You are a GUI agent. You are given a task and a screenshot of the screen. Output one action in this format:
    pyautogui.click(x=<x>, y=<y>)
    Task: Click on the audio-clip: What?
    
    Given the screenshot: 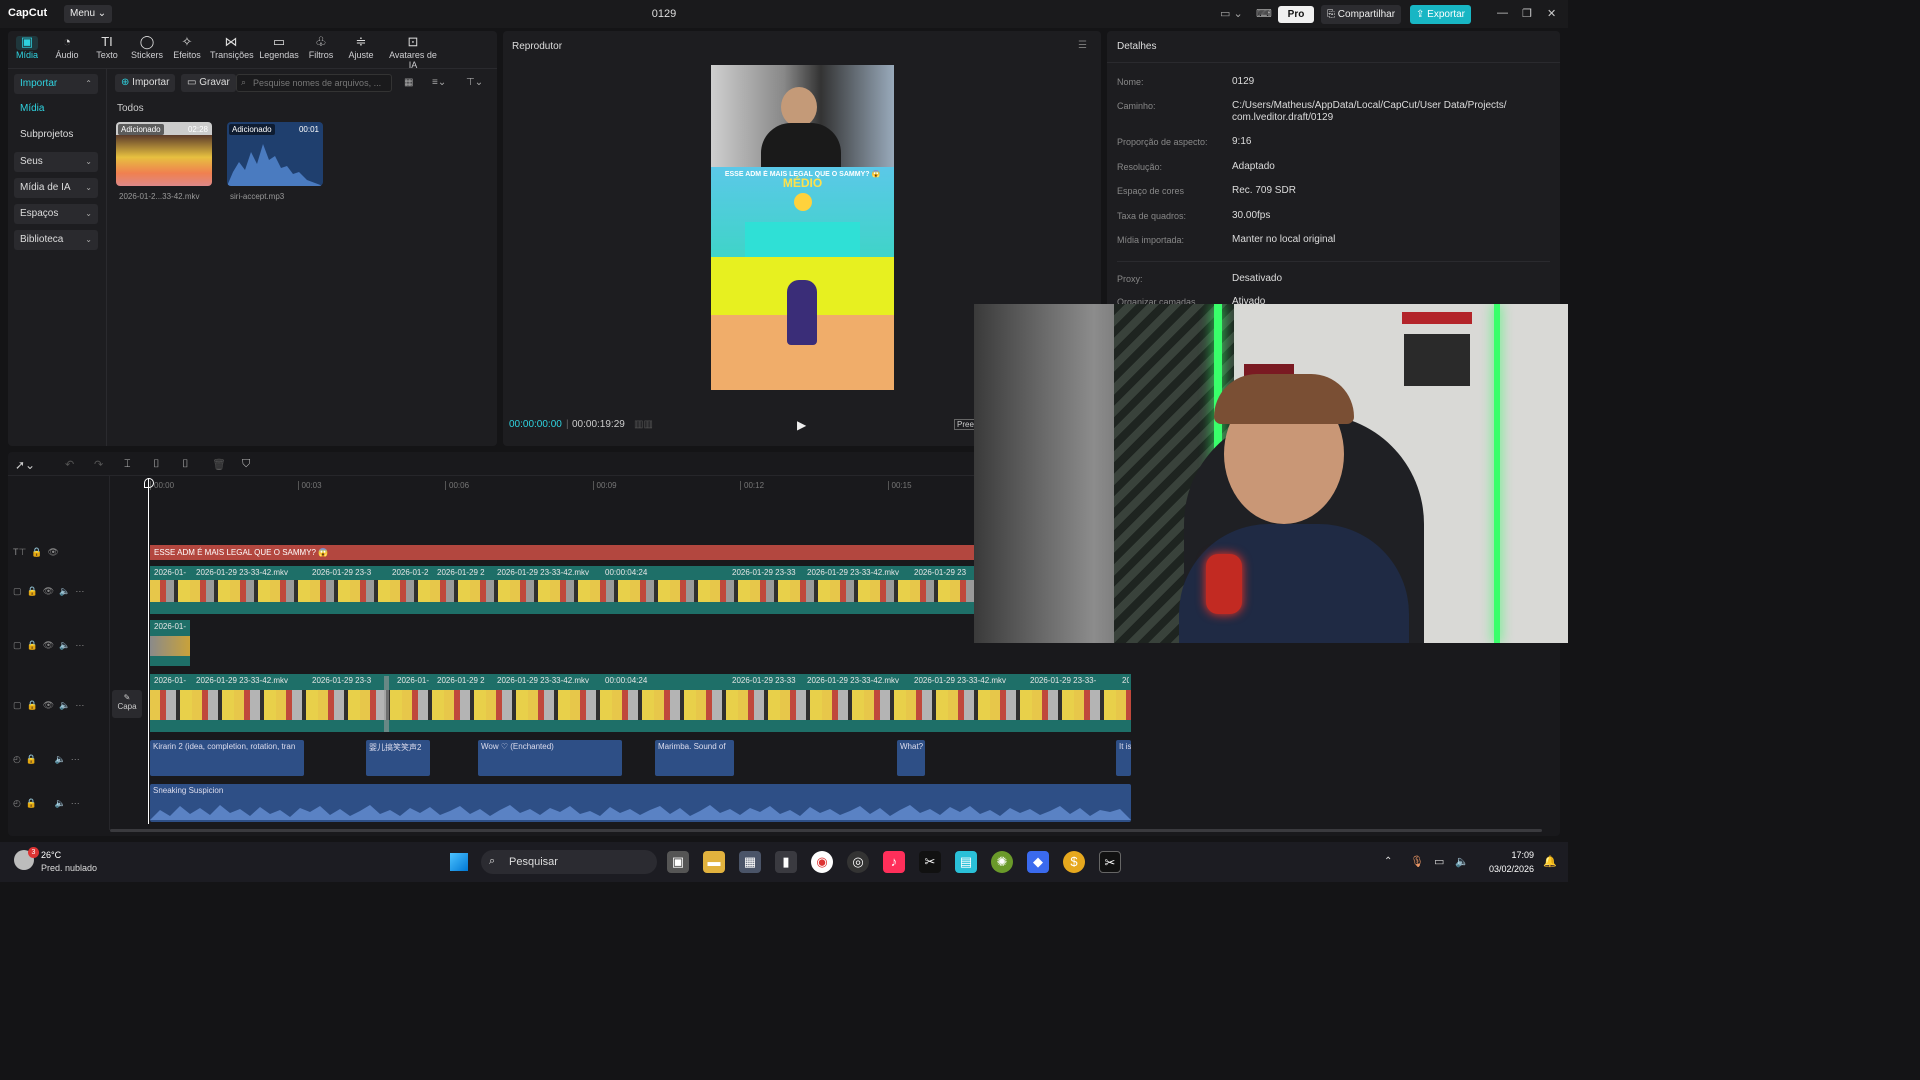 What is the action you would take?
    pyautogui.click(x=911, y=758)
    